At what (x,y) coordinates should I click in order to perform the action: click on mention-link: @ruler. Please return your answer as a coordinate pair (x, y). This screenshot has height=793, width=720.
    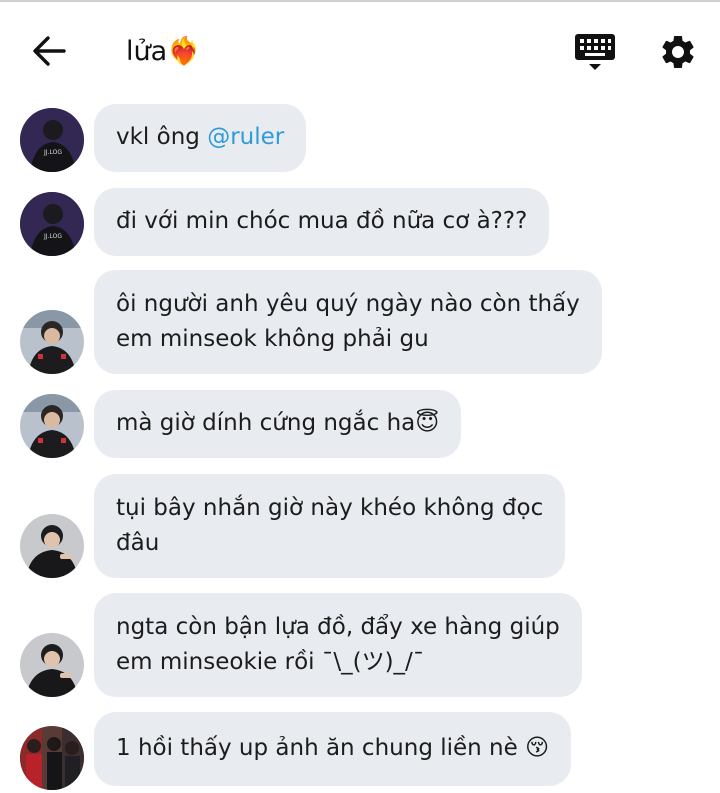
    Looking at the image, I should click on (245, 137).